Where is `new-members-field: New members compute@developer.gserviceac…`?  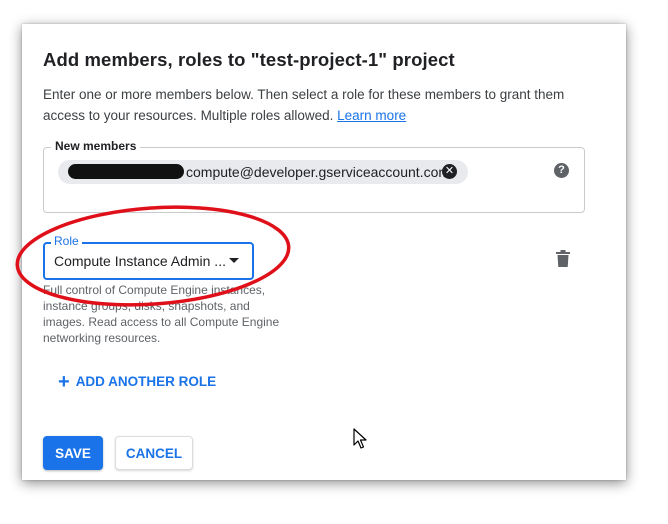 new-members-field: New members compute@developer.gserviceac… is located at coordinates (314, 176).